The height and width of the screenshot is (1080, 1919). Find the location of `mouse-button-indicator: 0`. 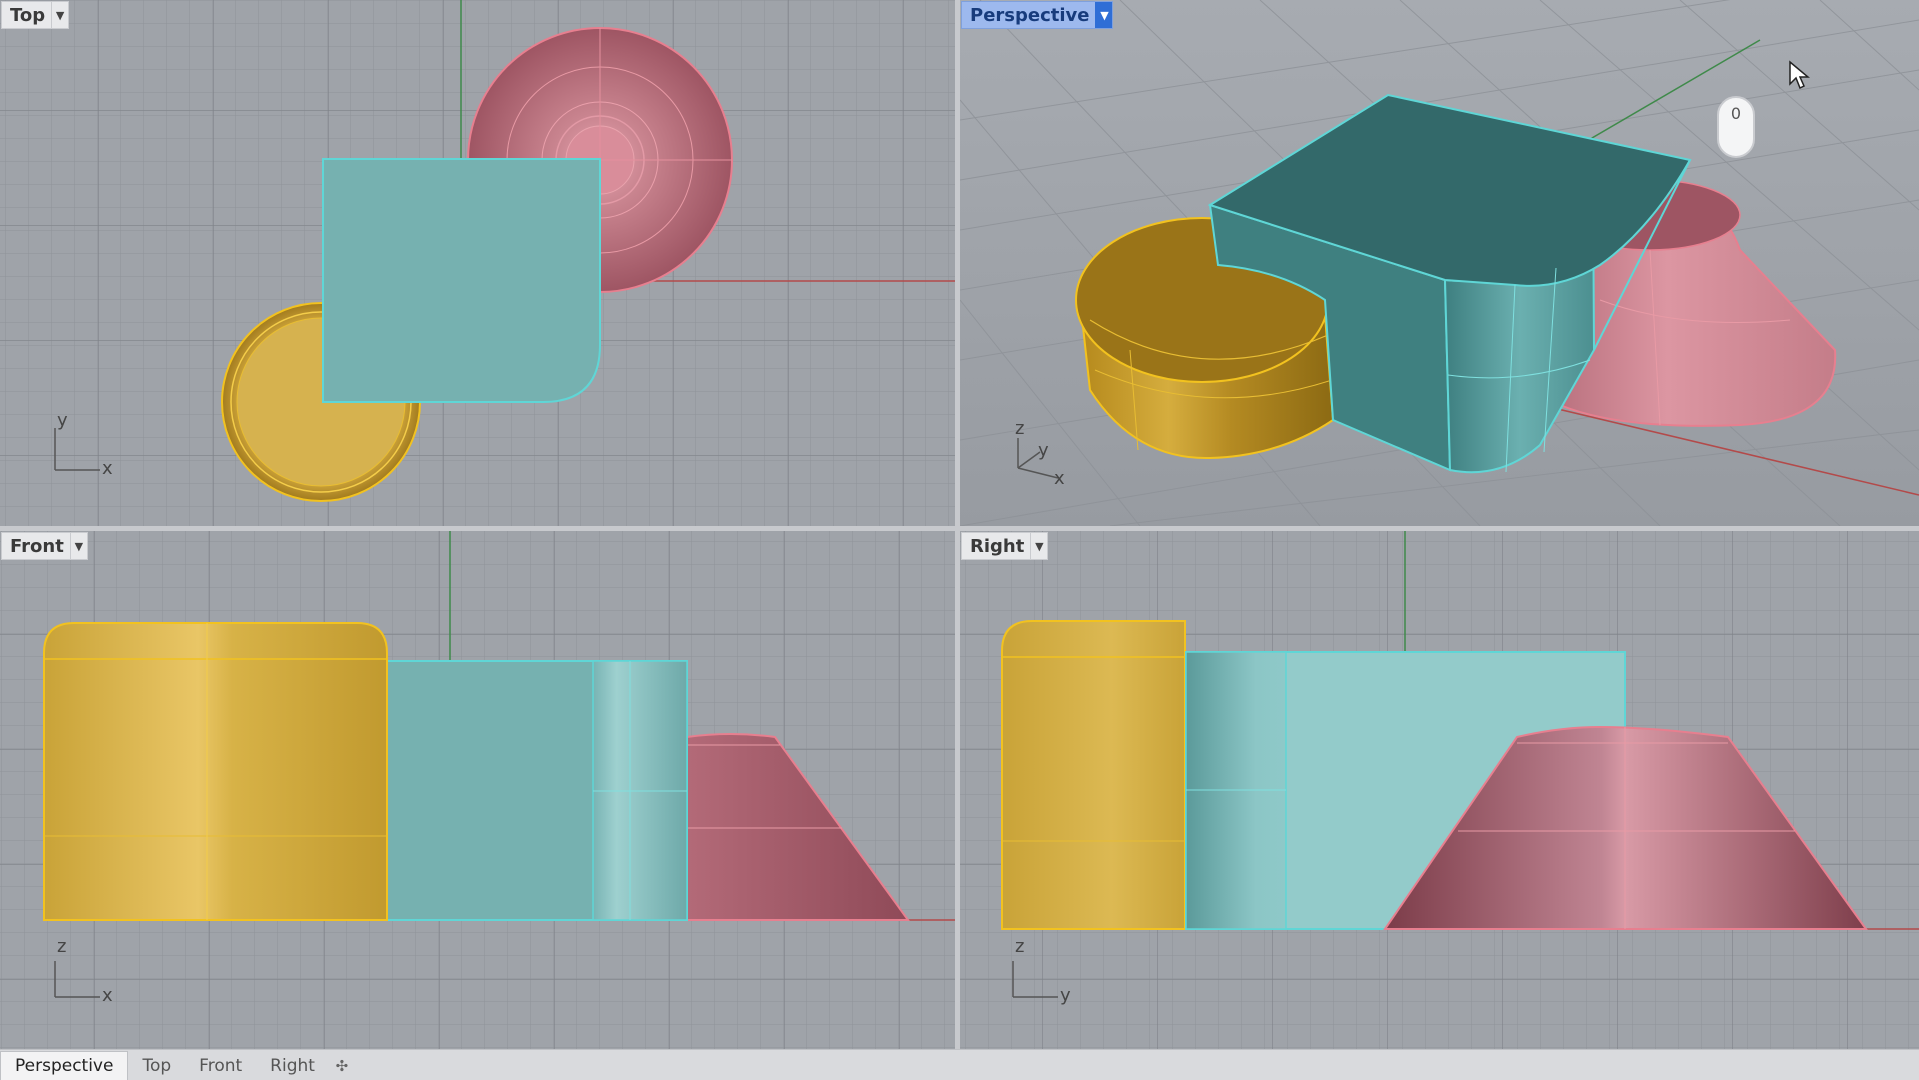

mouse-button-indicator: 0 is located at coordinates (1736, 127).